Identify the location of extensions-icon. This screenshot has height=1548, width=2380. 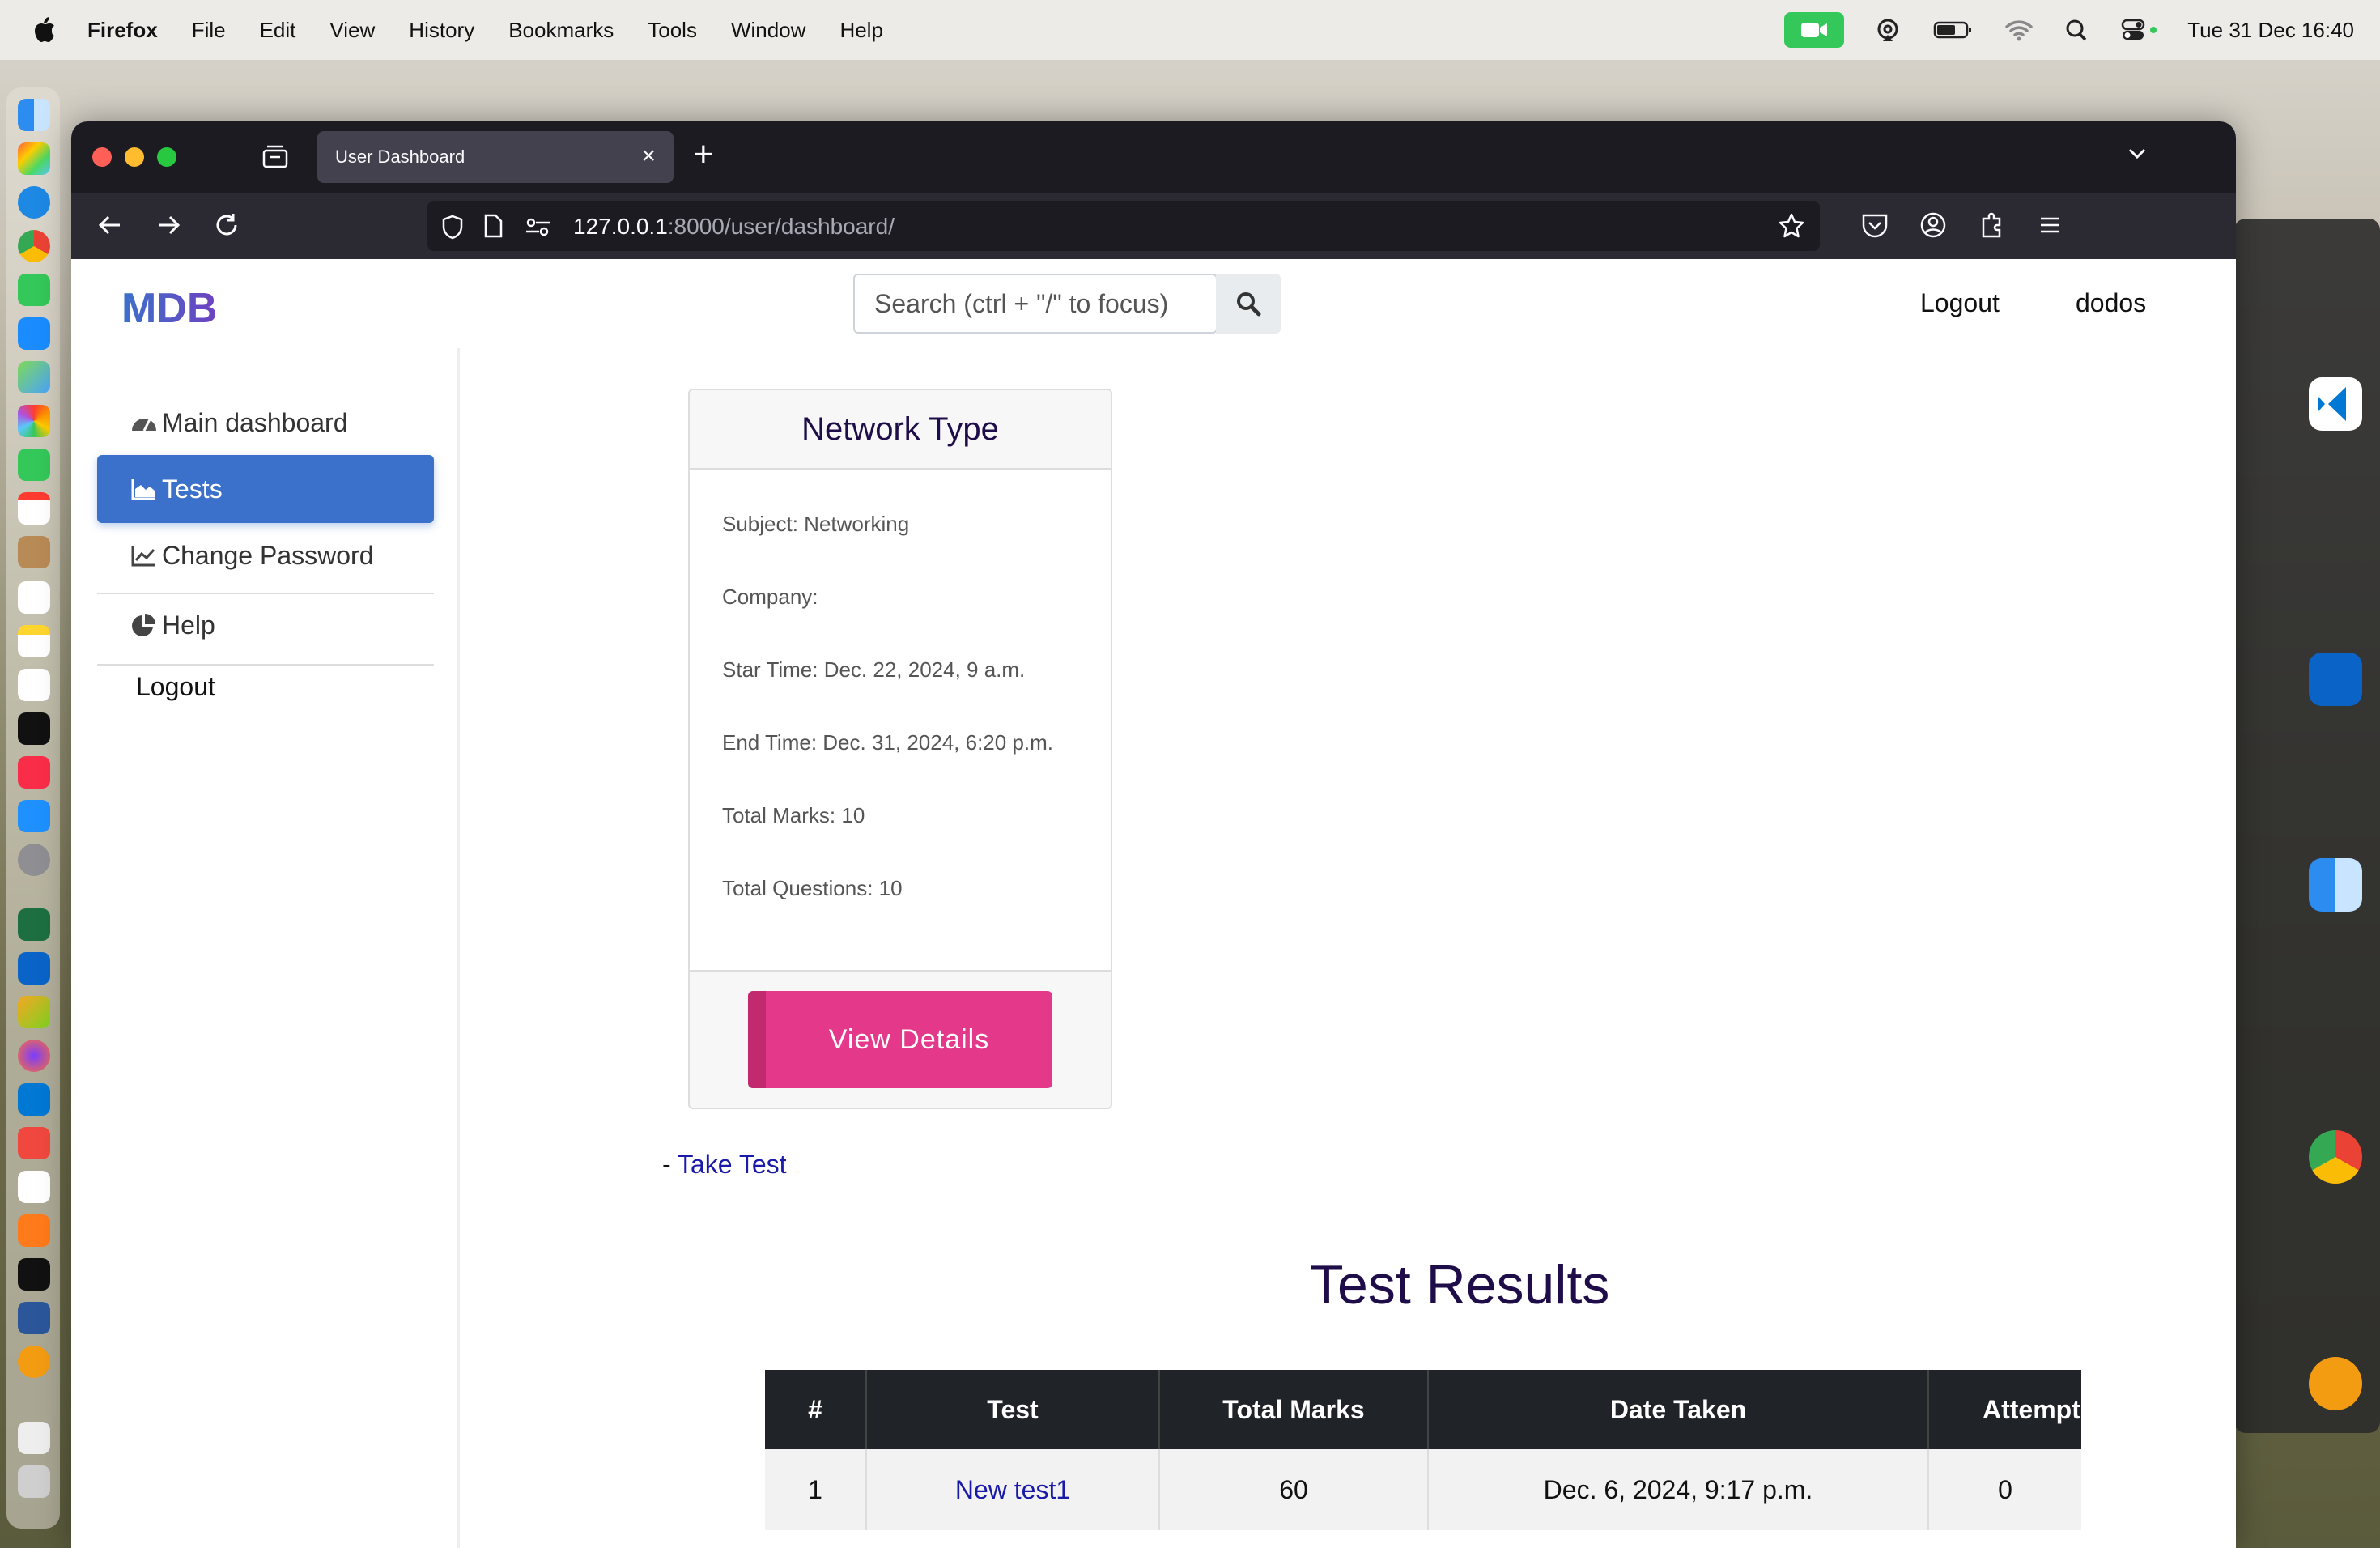
(1991, 225).